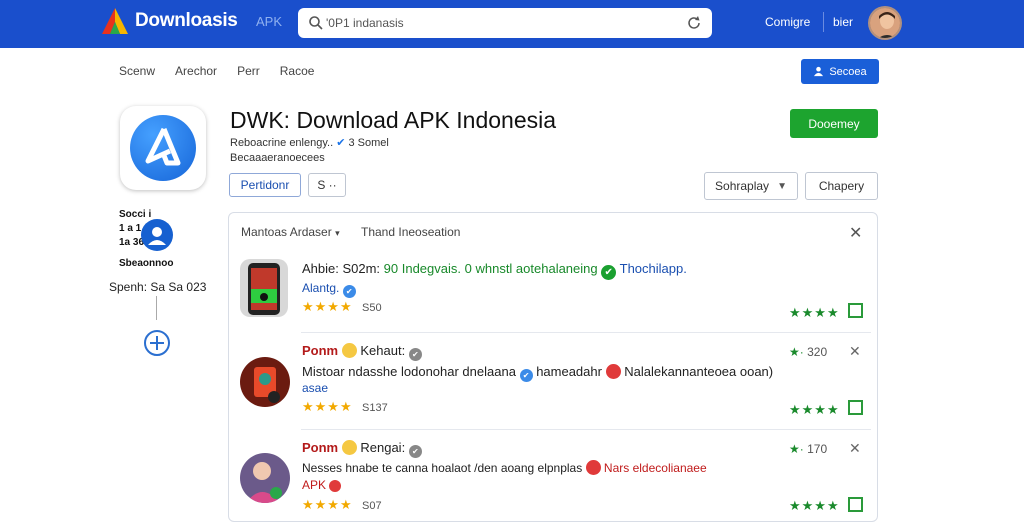 Image resolution: width=1024 pixels, height=522 pixels. I want to click on review-title: Ponm Rengai: ✔, so click(362, 449).